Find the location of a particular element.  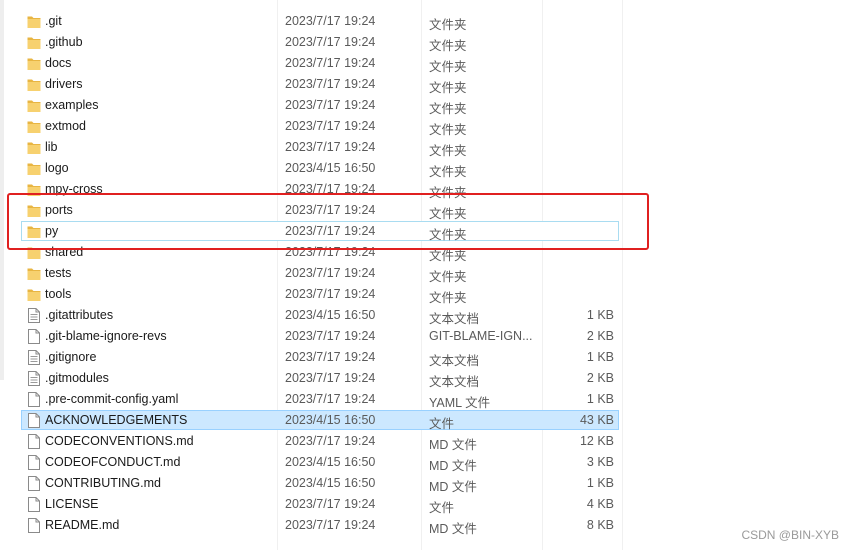

file-name: .github is located at coordinates (64, 42).